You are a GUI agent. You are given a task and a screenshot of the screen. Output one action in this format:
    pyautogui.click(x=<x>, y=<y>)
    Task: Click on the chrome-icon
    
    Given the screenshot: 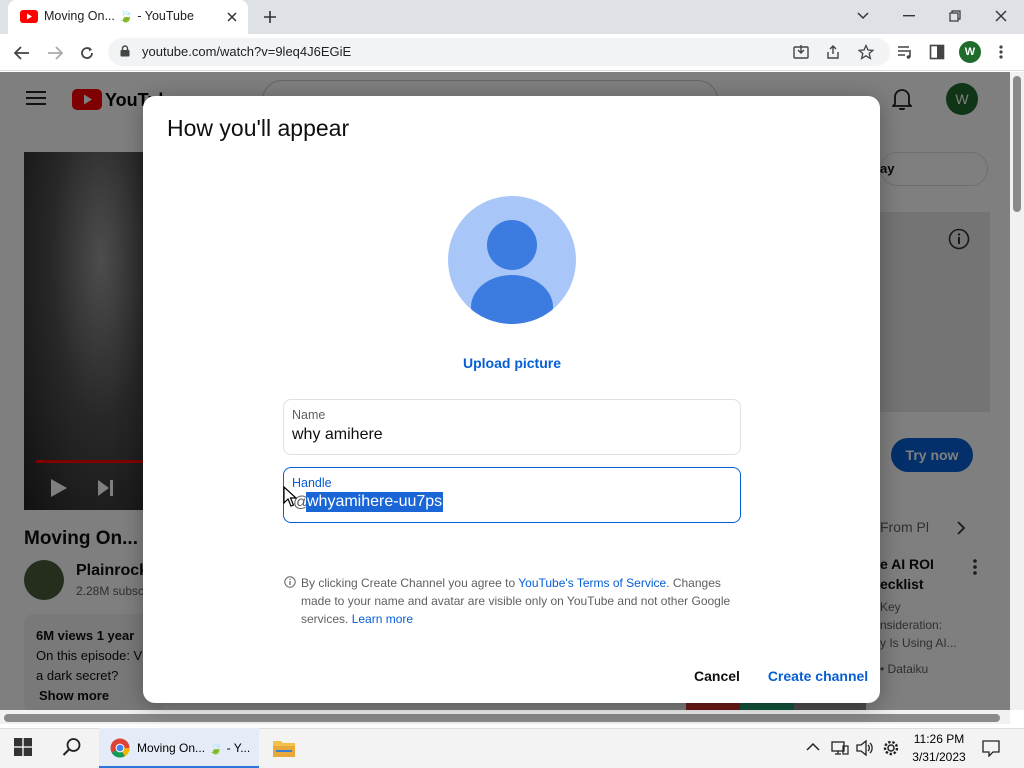 What is the action you would take?
    pyautogui.click(x=120, y=748)
    